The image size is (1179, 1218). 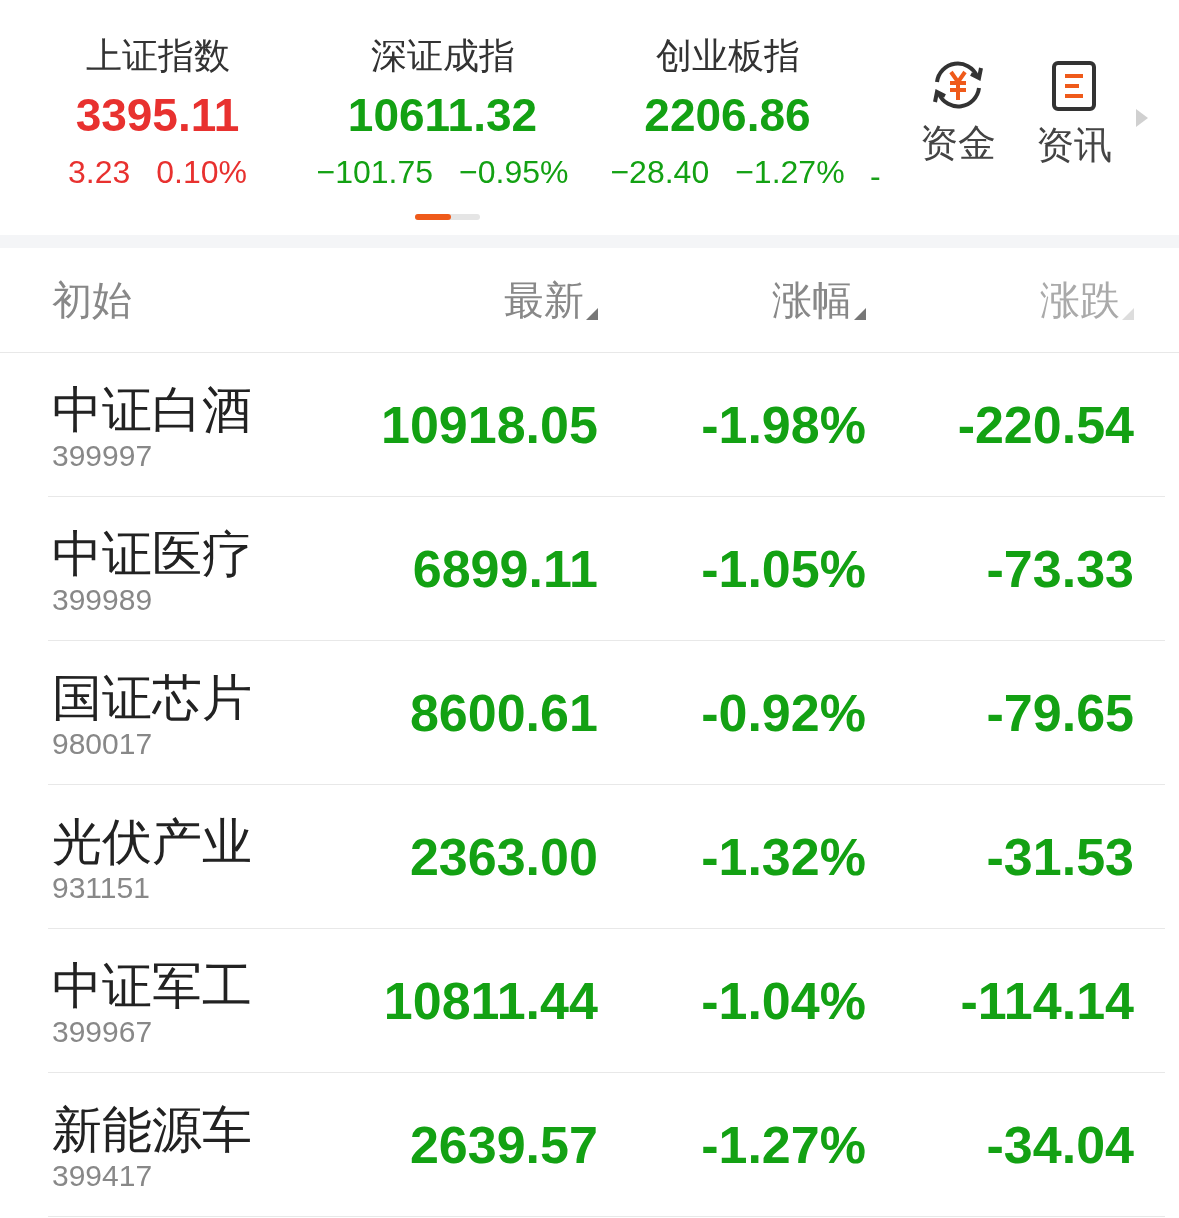 What do you see at coordinates (606, 569) in the screenshot?
I see `index-row: 中证医疗 399989 6899.11 -1.05% -73.33` at bounding box center [606, 569].